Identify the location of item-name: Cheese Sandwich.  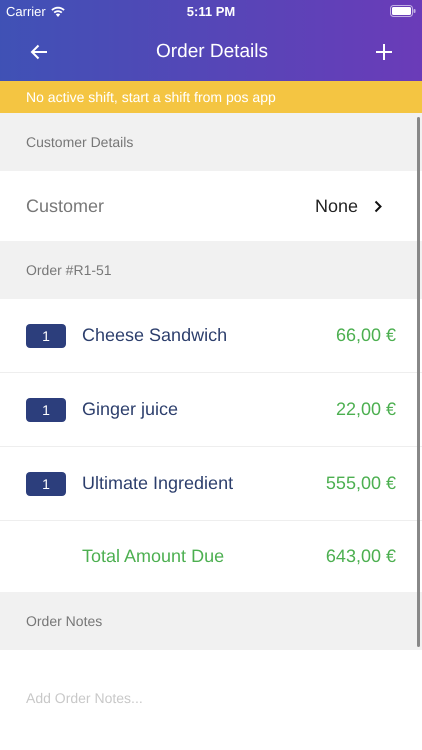
(155, 335).